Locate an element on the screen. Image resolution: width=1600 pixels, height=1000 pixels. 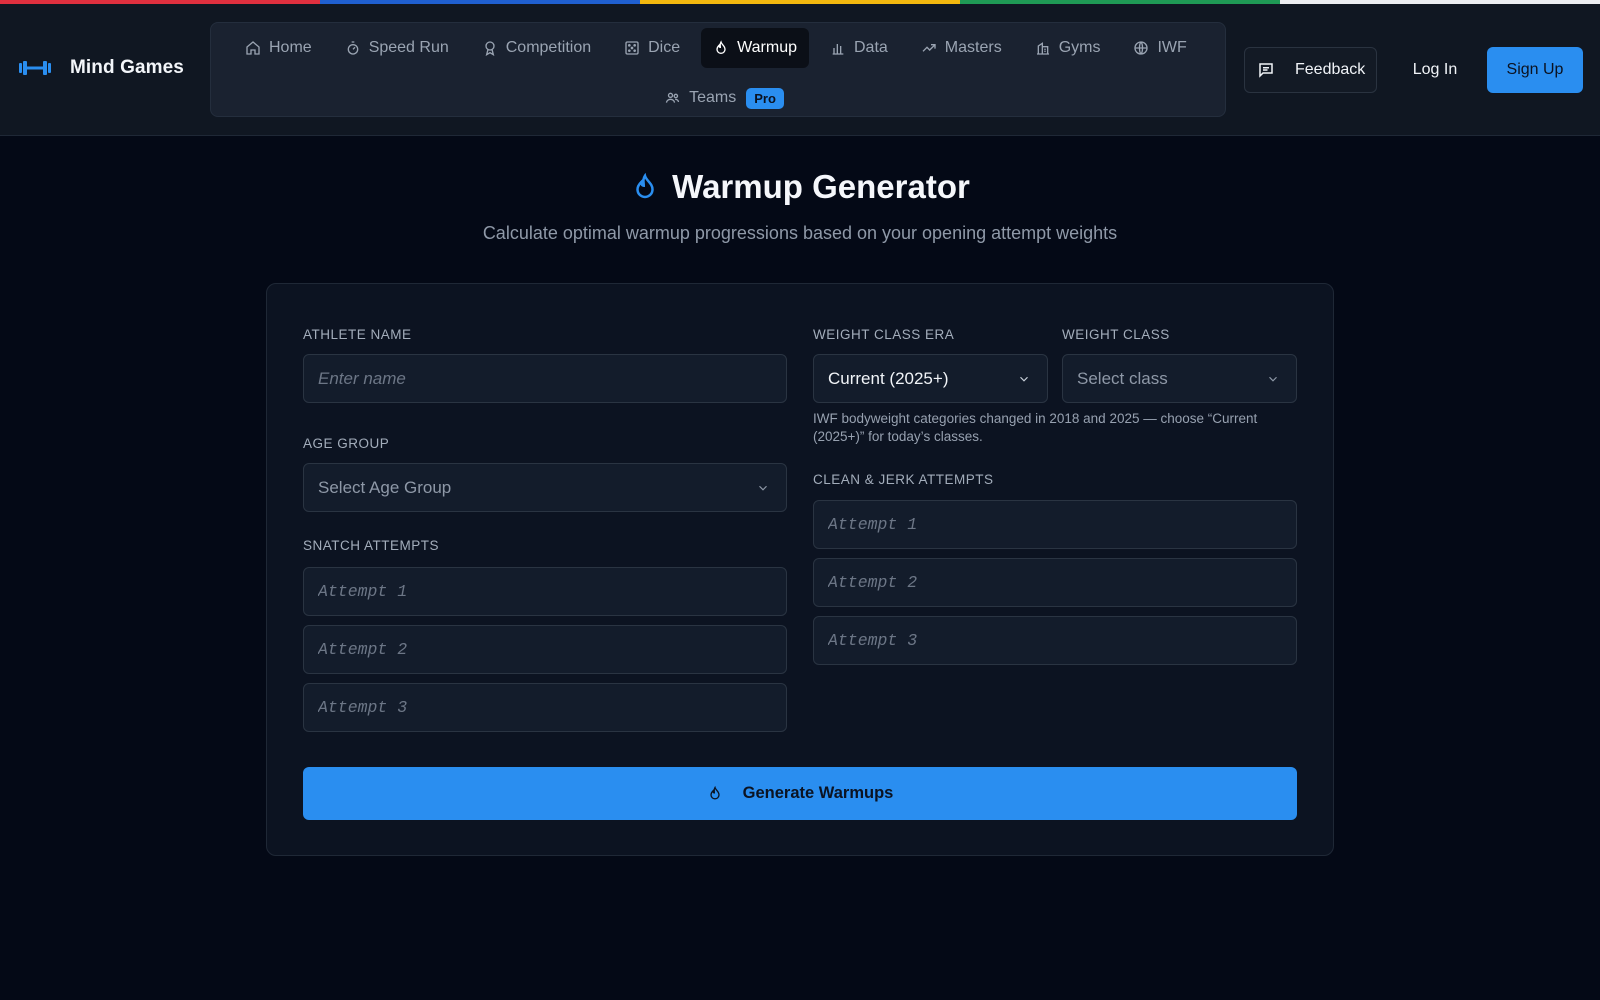
snatch-attempt-3-field is located at coordinates (545, 707).